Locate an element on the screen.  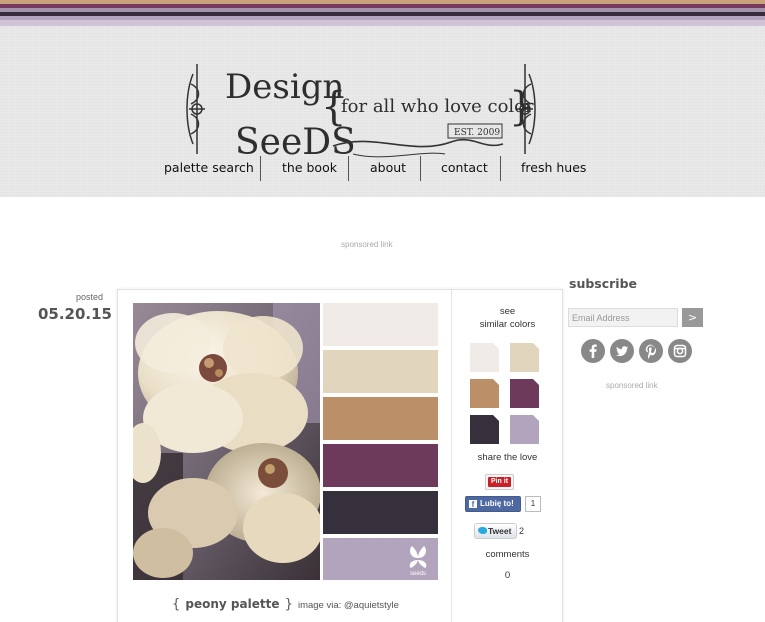
nav-item-contact: contact is located at coordinates (464, 169).